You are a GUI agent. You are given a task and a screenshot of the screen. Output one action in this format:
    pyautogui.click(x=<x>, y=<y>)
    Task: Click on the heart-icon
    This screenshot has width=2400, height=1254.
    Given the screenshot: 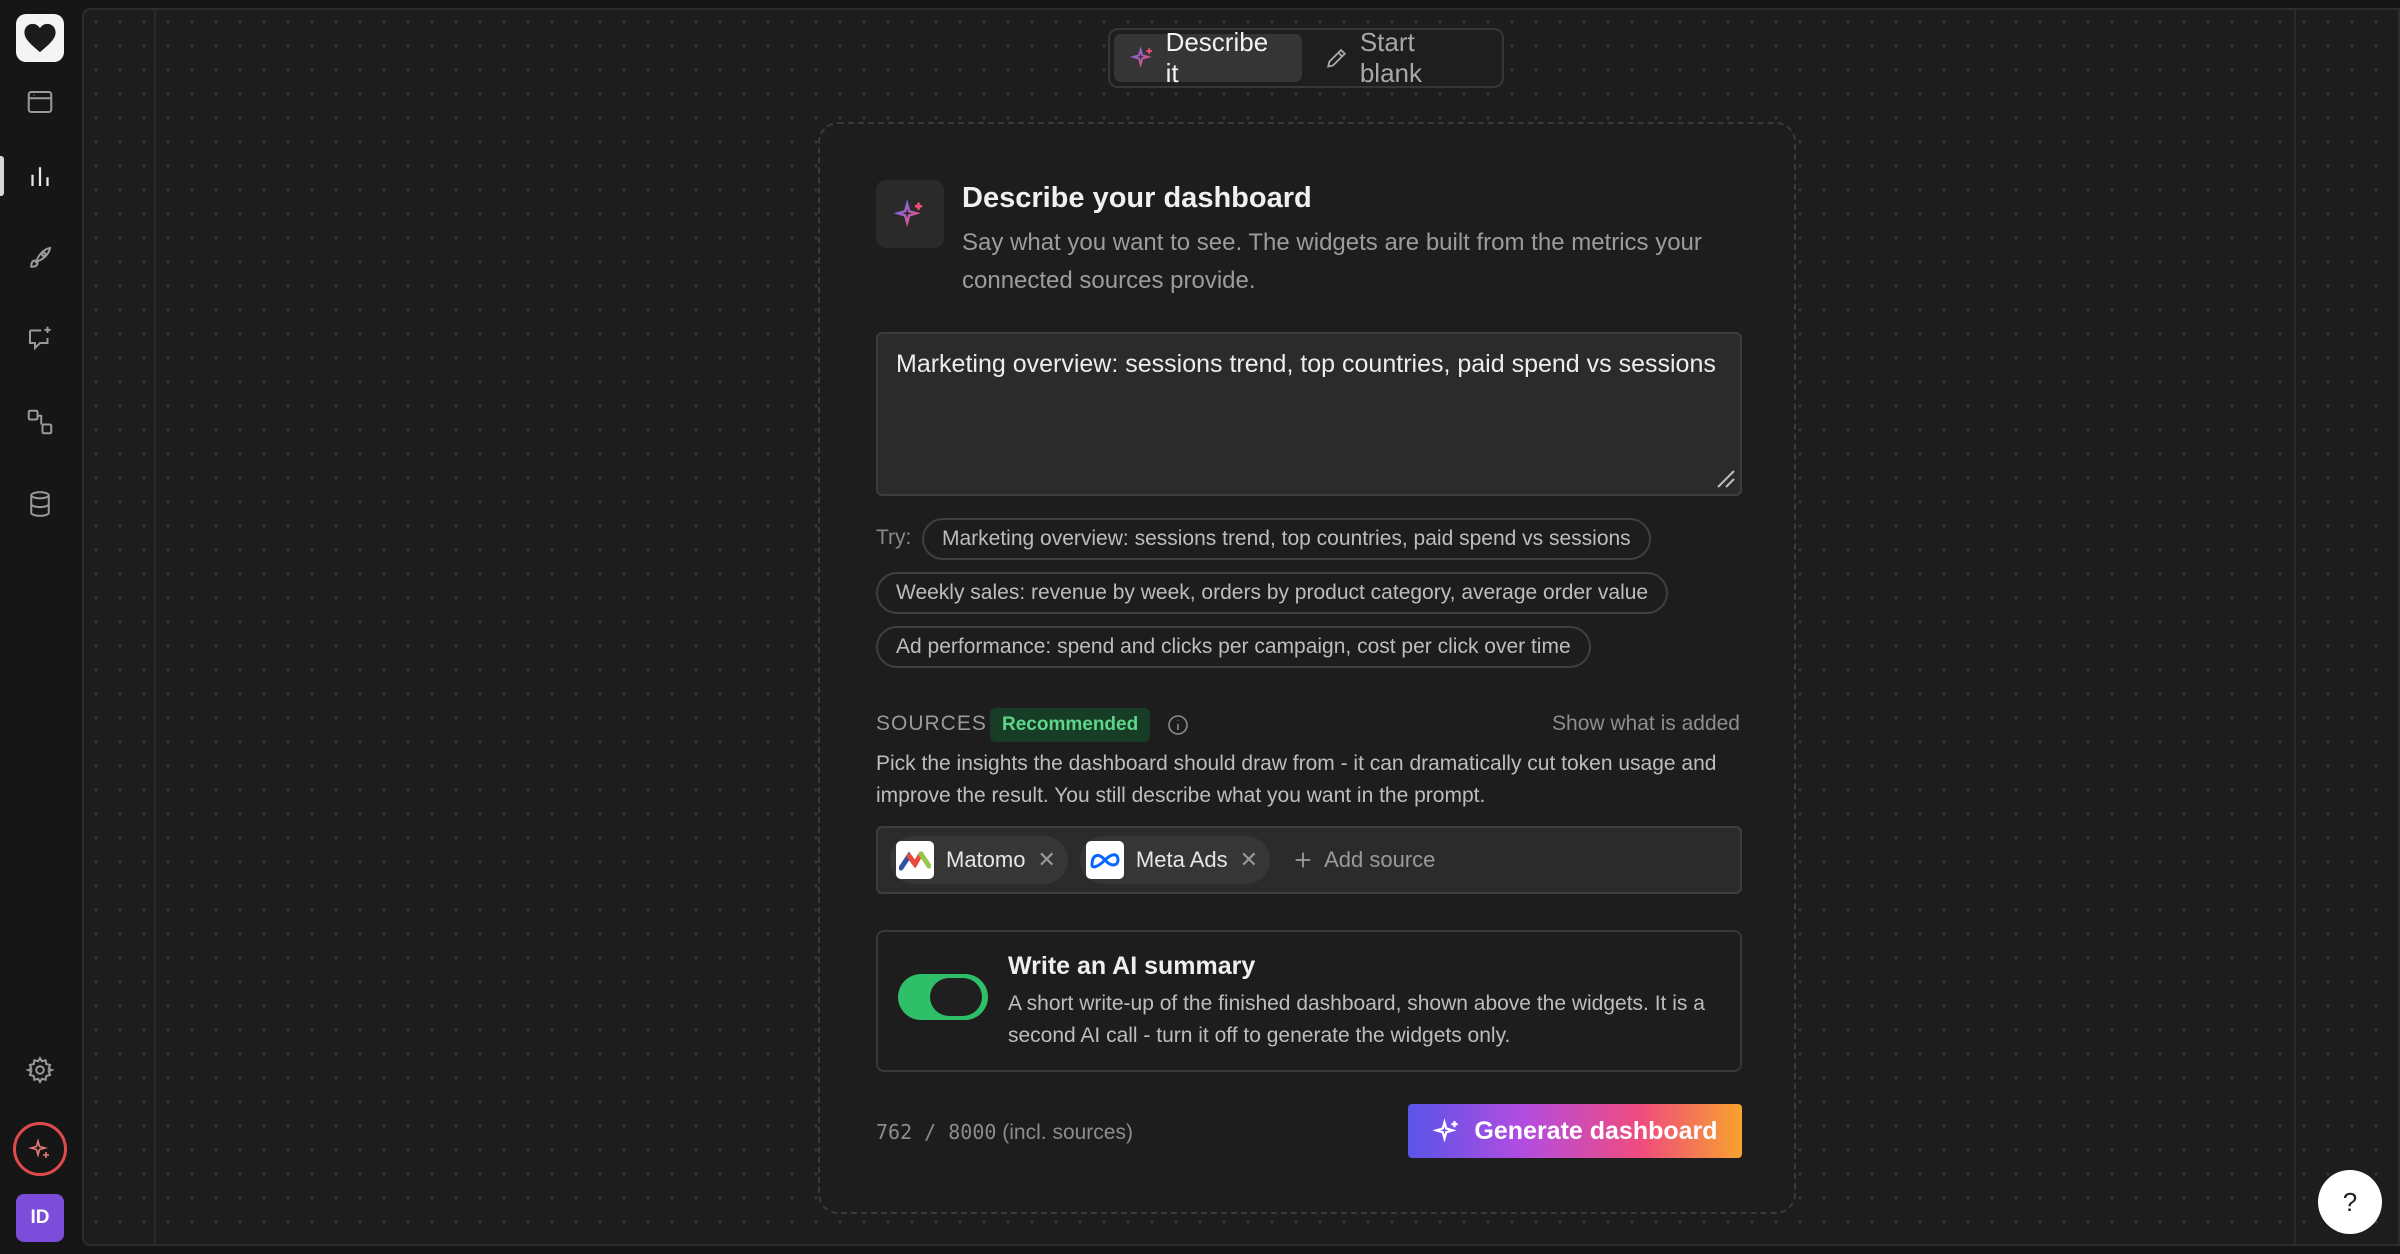 What is the action you would take?
    pyautogui.click(x=40, y=38)
    